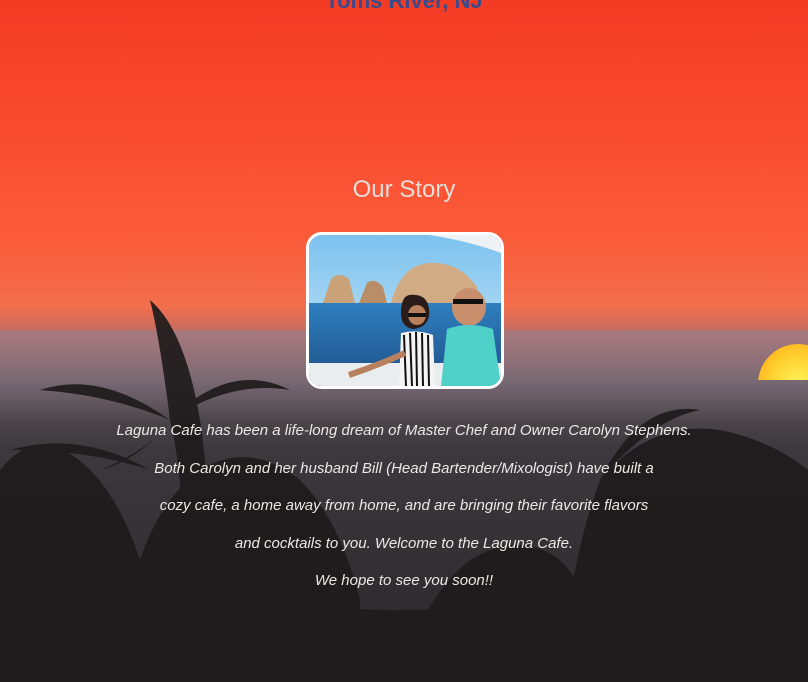 This screenshot has height=682, width=808. I want to click on location-title: Toms River, NJ, so click(404, 6).